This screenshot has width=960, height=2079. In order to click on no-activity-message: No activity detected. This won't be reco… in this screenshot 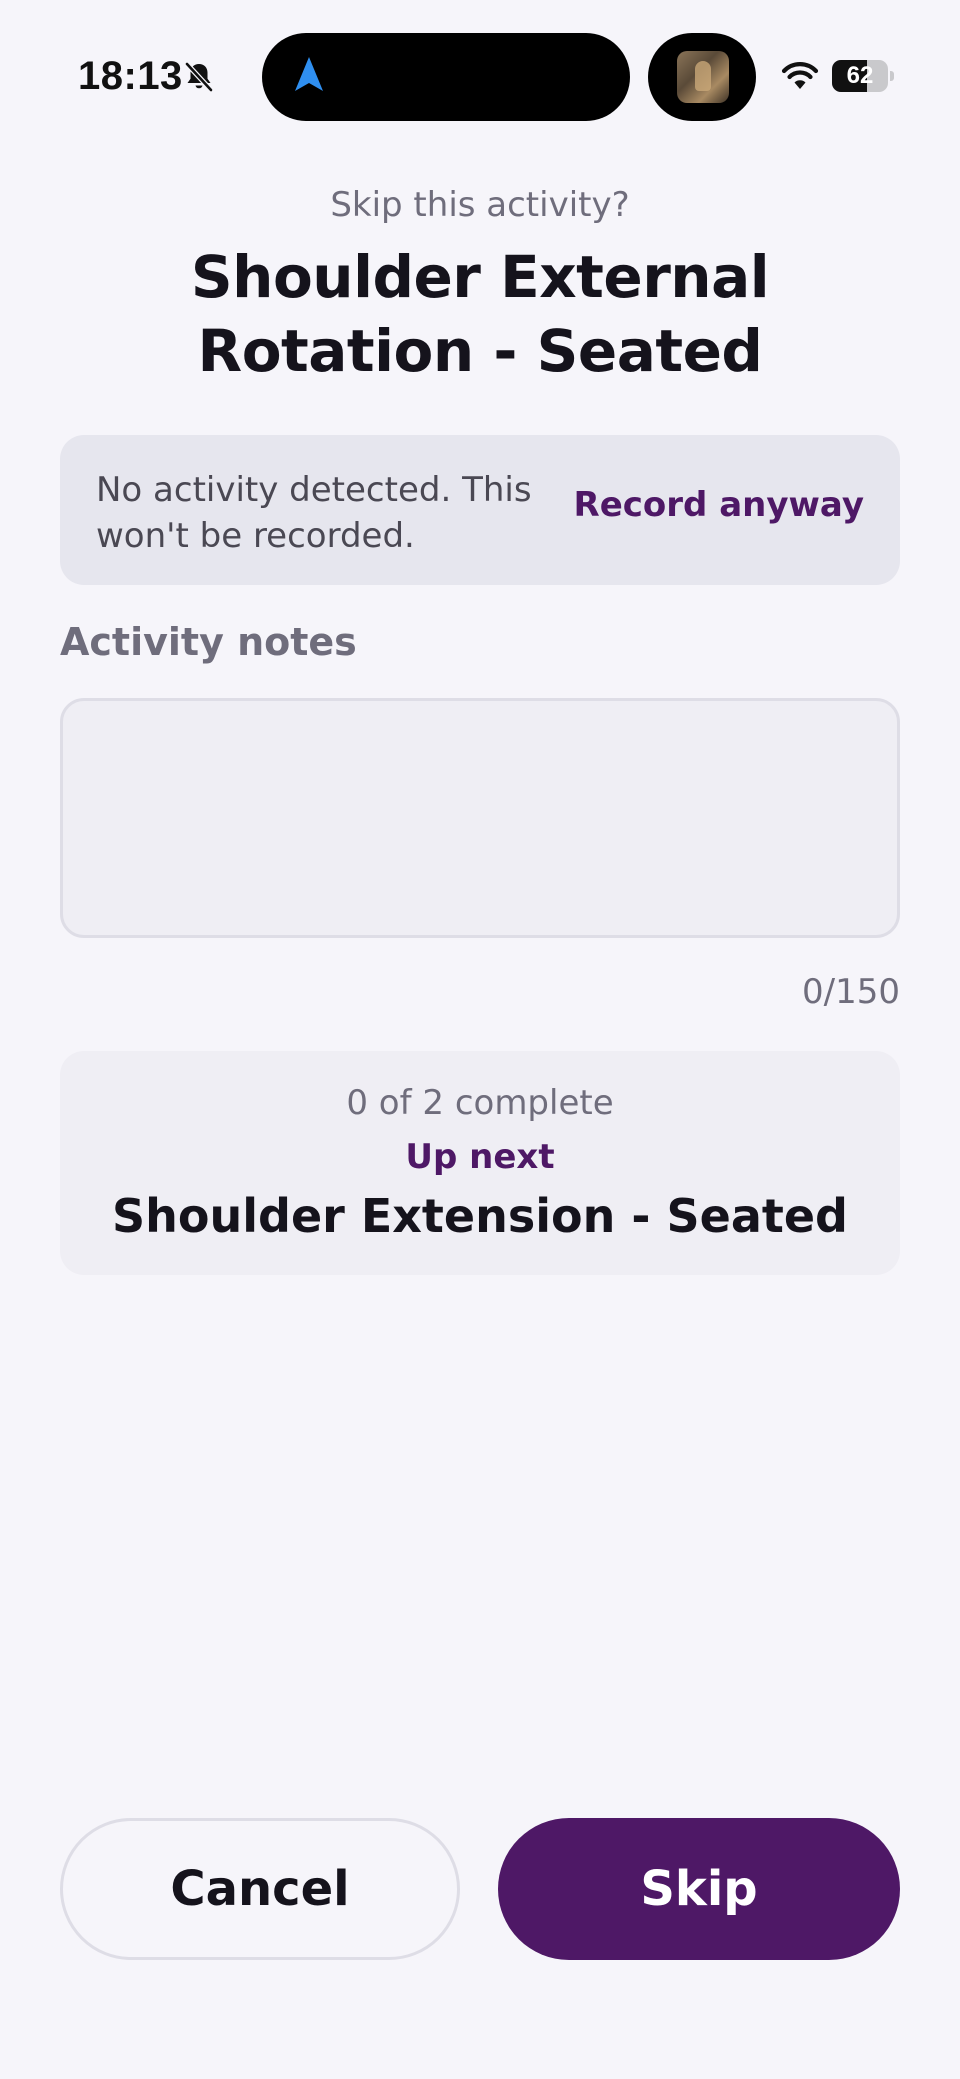, I will do `click(314, 513)`.